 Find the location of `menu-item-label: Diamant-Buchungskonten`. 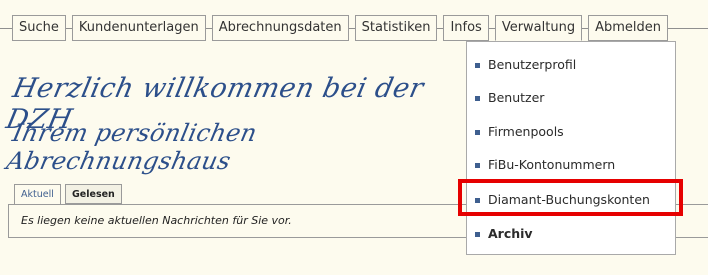

menu-item-label: Diamant-Buchungskonten is located at coordinates (569, 199).